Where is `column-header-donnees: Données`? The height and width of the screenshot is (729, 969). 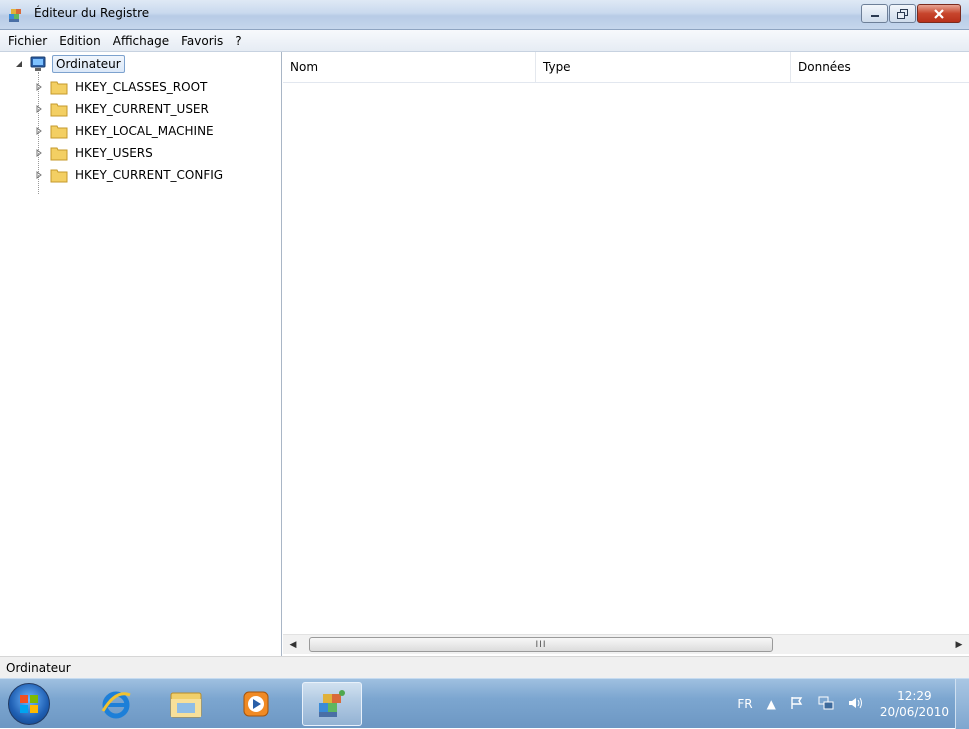 column-header-donnees: Données is located at coordinates (880, 67).